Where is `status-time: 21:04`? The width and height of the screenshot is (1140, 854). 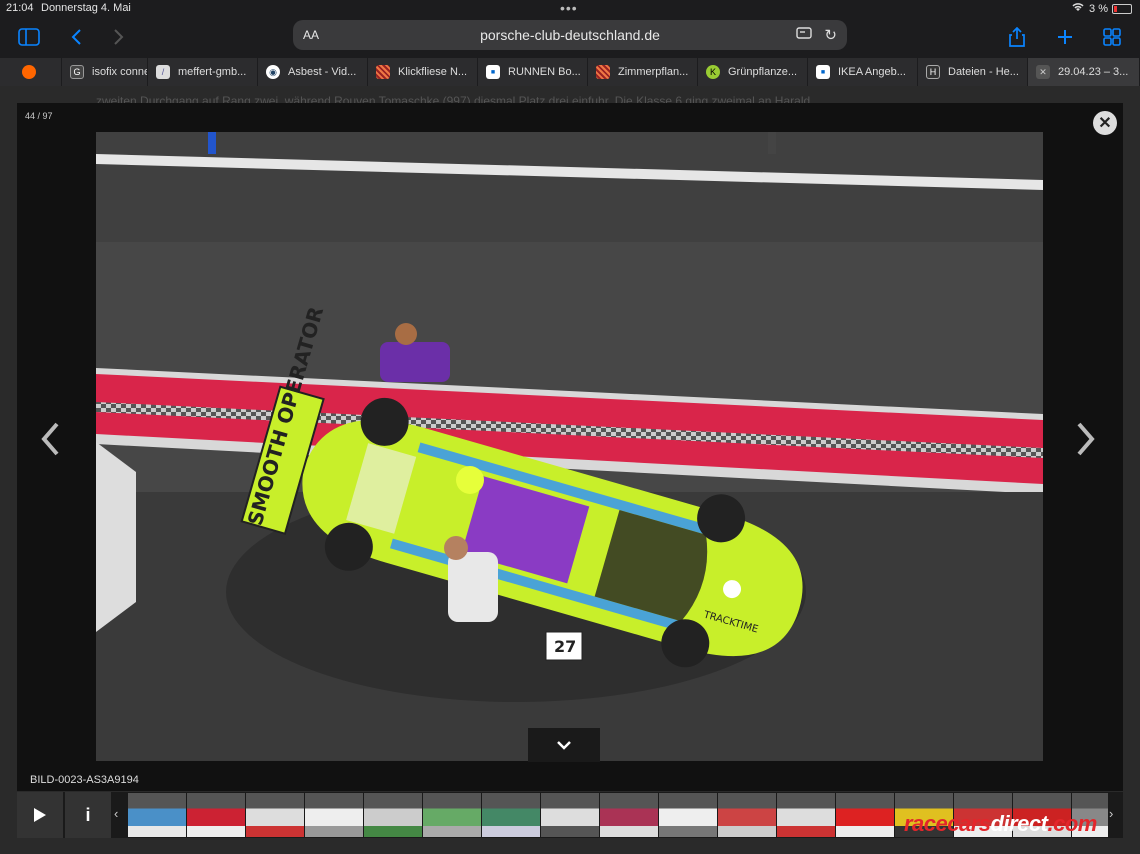
status-time: 21:04 is located at coordinates (20, 8).